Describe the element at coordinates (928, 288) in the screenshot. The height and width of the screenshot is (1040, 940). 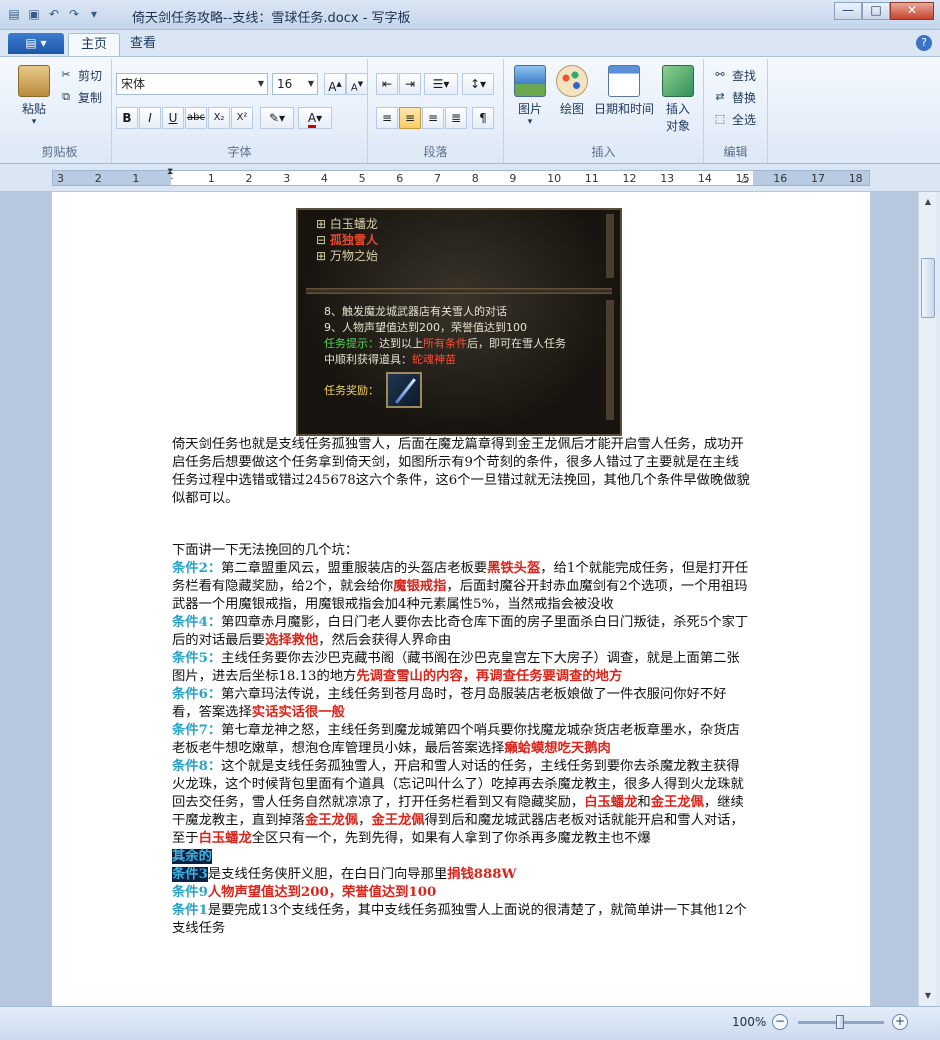
I see `scrollbar-thumb` at that location.